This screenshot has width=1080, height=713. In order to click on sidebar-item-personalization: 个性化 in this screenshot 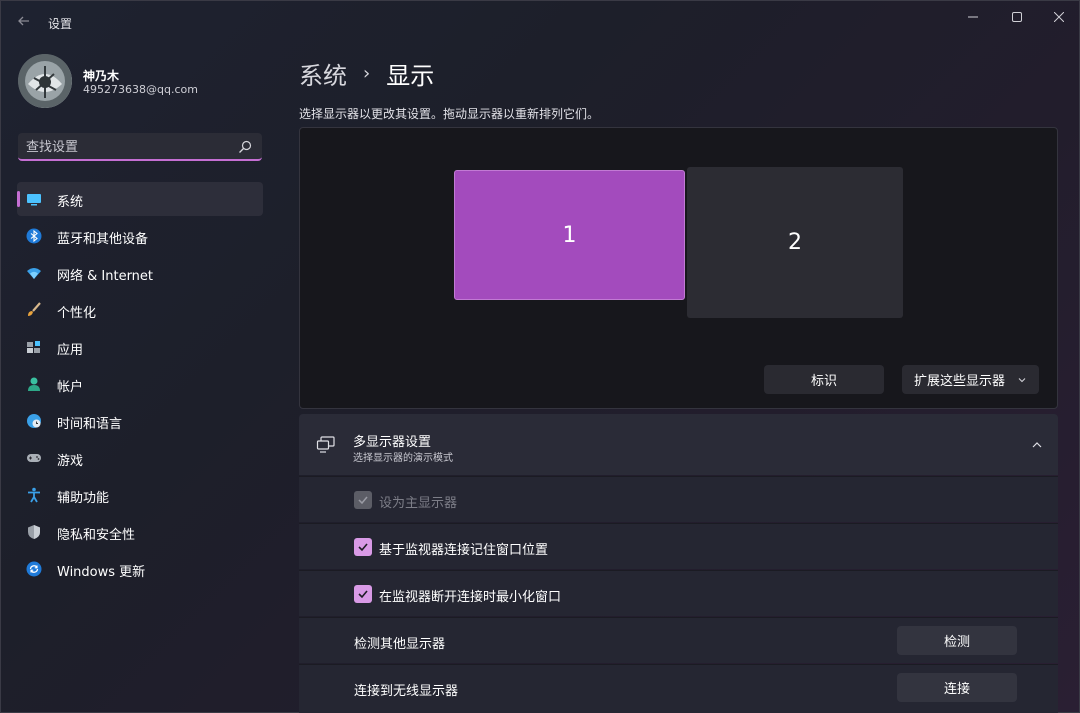, I will do `click(140, 310)`.